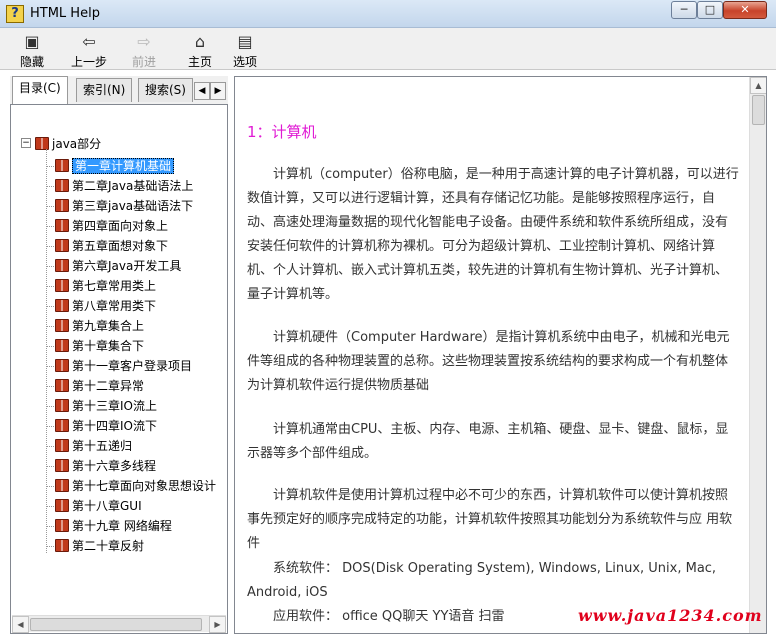  I want to click on minimize-button: ─, so click(684, 10).